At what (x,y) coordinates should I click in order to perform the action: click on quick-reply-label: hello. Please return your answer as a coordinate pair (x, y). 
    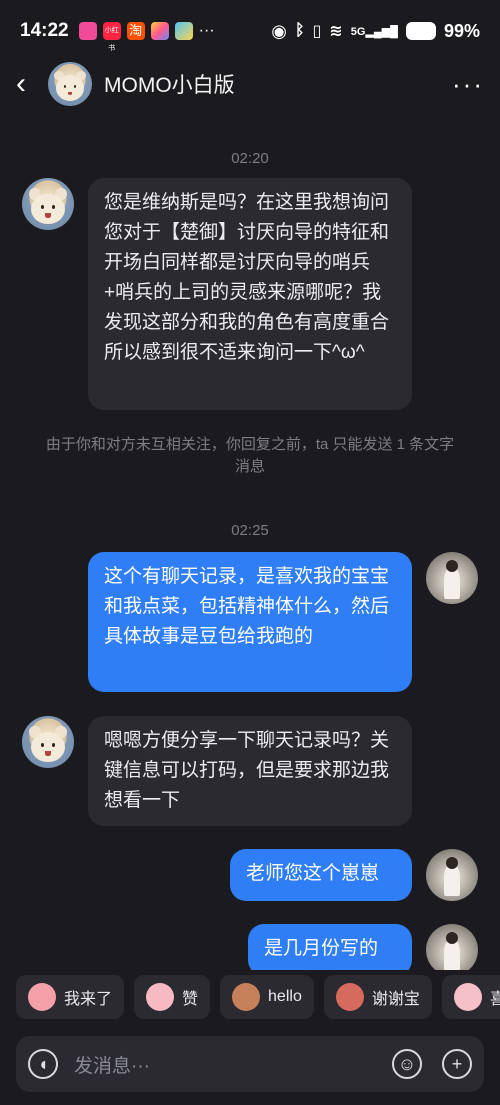
    Looking at the image, I should click on (285, 996).